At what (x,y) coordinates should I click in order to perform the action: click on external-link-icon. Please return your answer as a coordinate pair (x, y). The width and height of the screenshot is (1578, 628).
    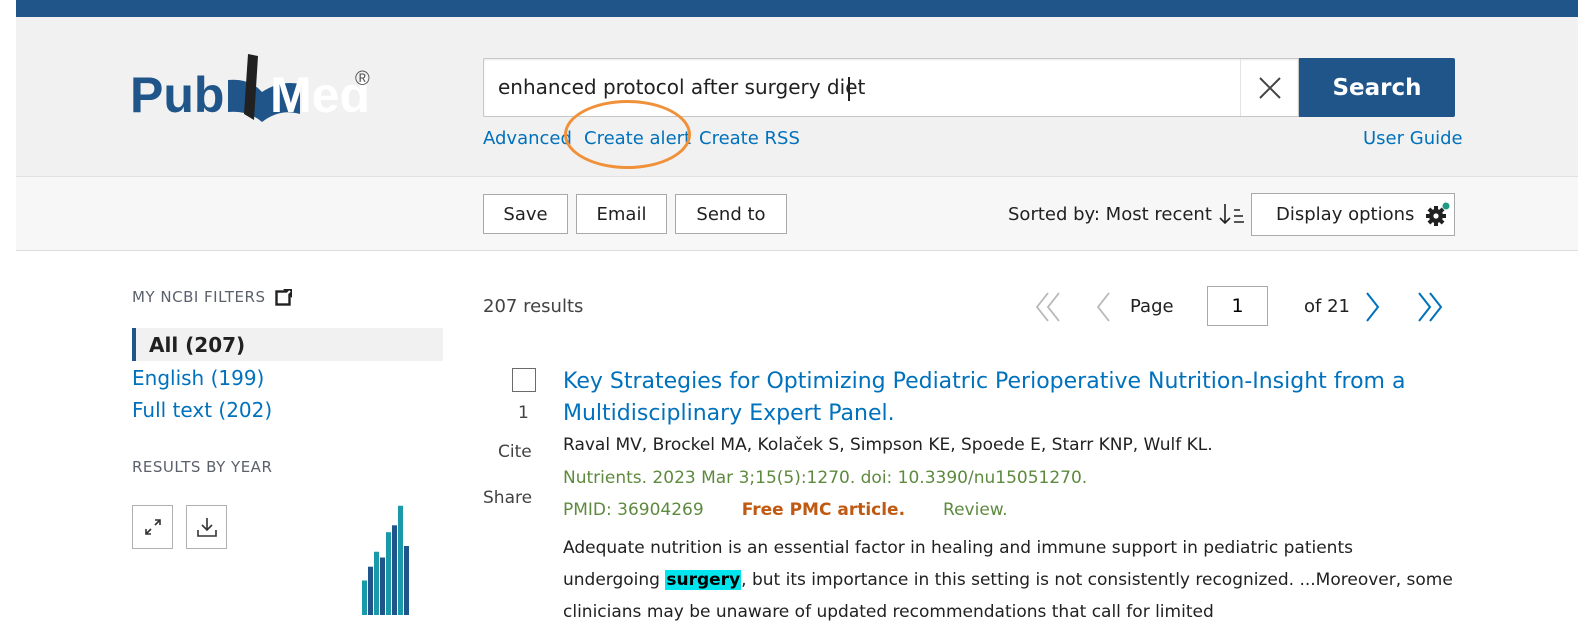
    Looking at the image, I should click on (284, 297).